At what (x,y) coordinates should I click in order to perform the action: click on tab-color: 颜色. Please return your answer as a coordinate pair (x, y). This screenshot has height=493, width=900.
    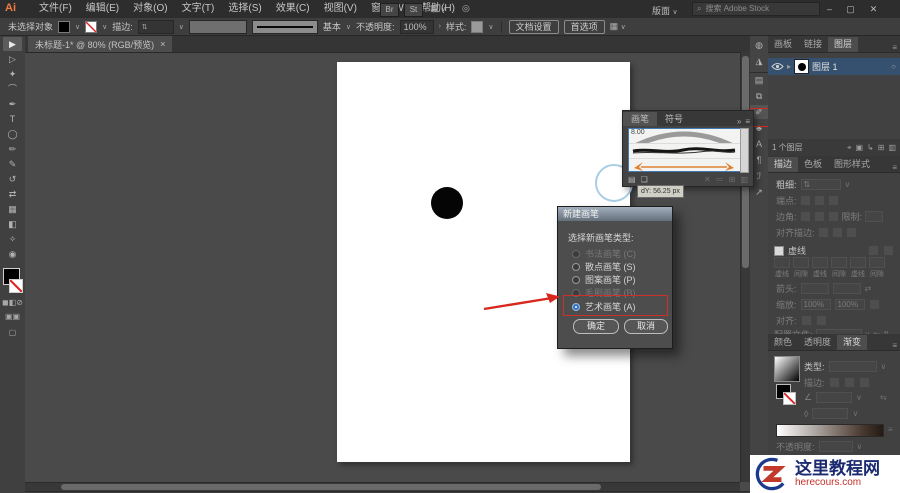
    Looking at the image, I should click on (783, 342).